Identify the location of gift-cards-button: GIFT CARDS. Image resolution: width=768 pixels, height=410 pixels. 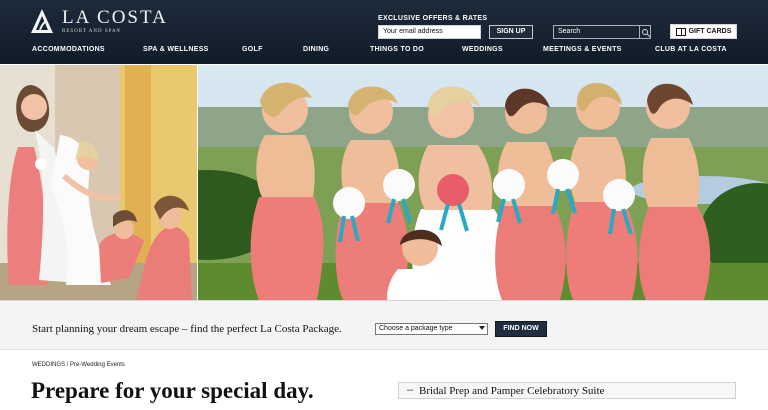
(703, 31).